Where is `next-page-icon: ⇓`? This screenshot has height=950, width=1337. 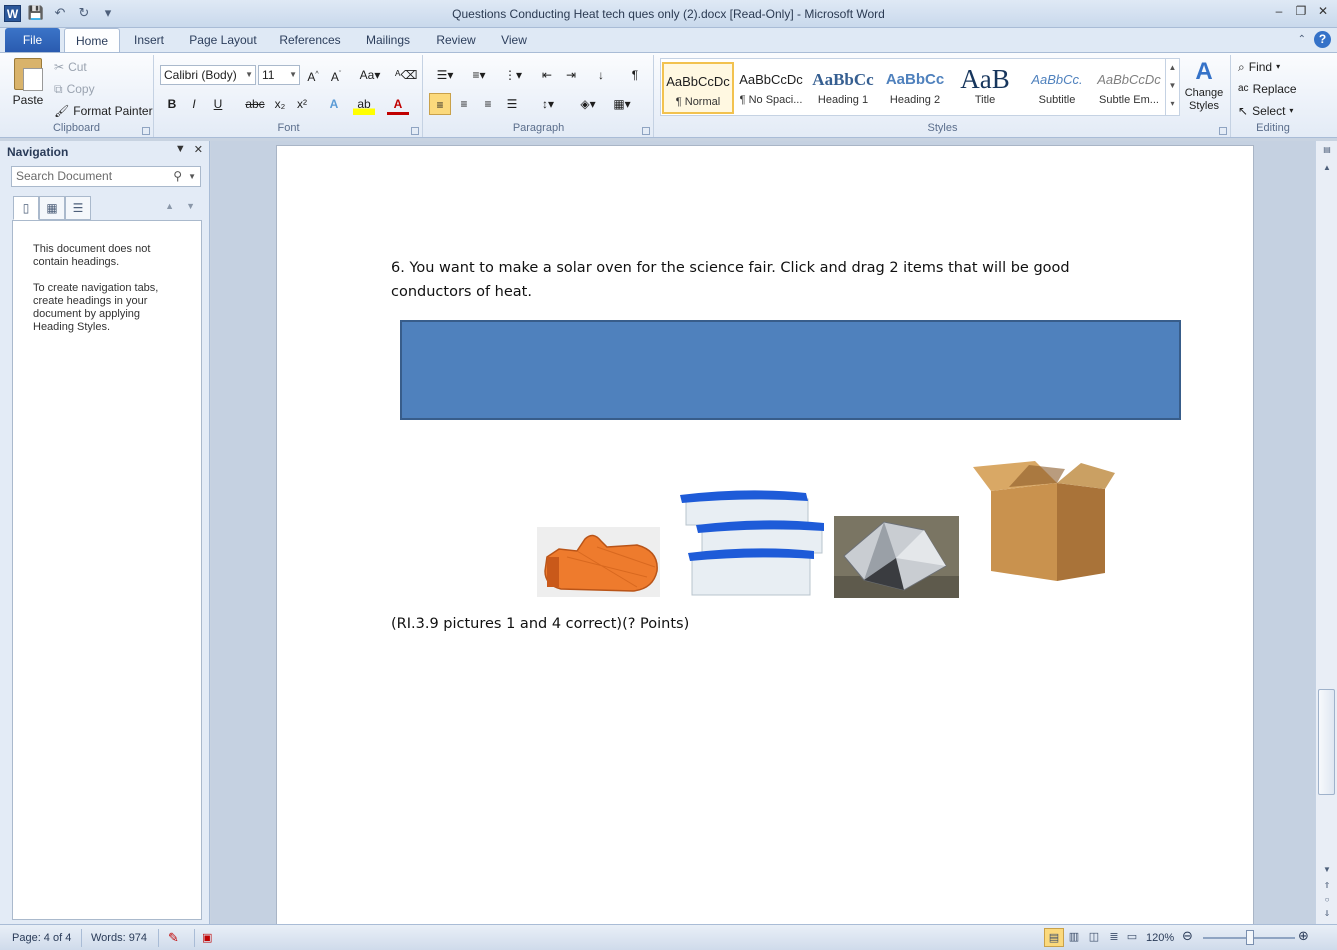
next-page-icon: ⇓ is located at coordinates (1327, 914).